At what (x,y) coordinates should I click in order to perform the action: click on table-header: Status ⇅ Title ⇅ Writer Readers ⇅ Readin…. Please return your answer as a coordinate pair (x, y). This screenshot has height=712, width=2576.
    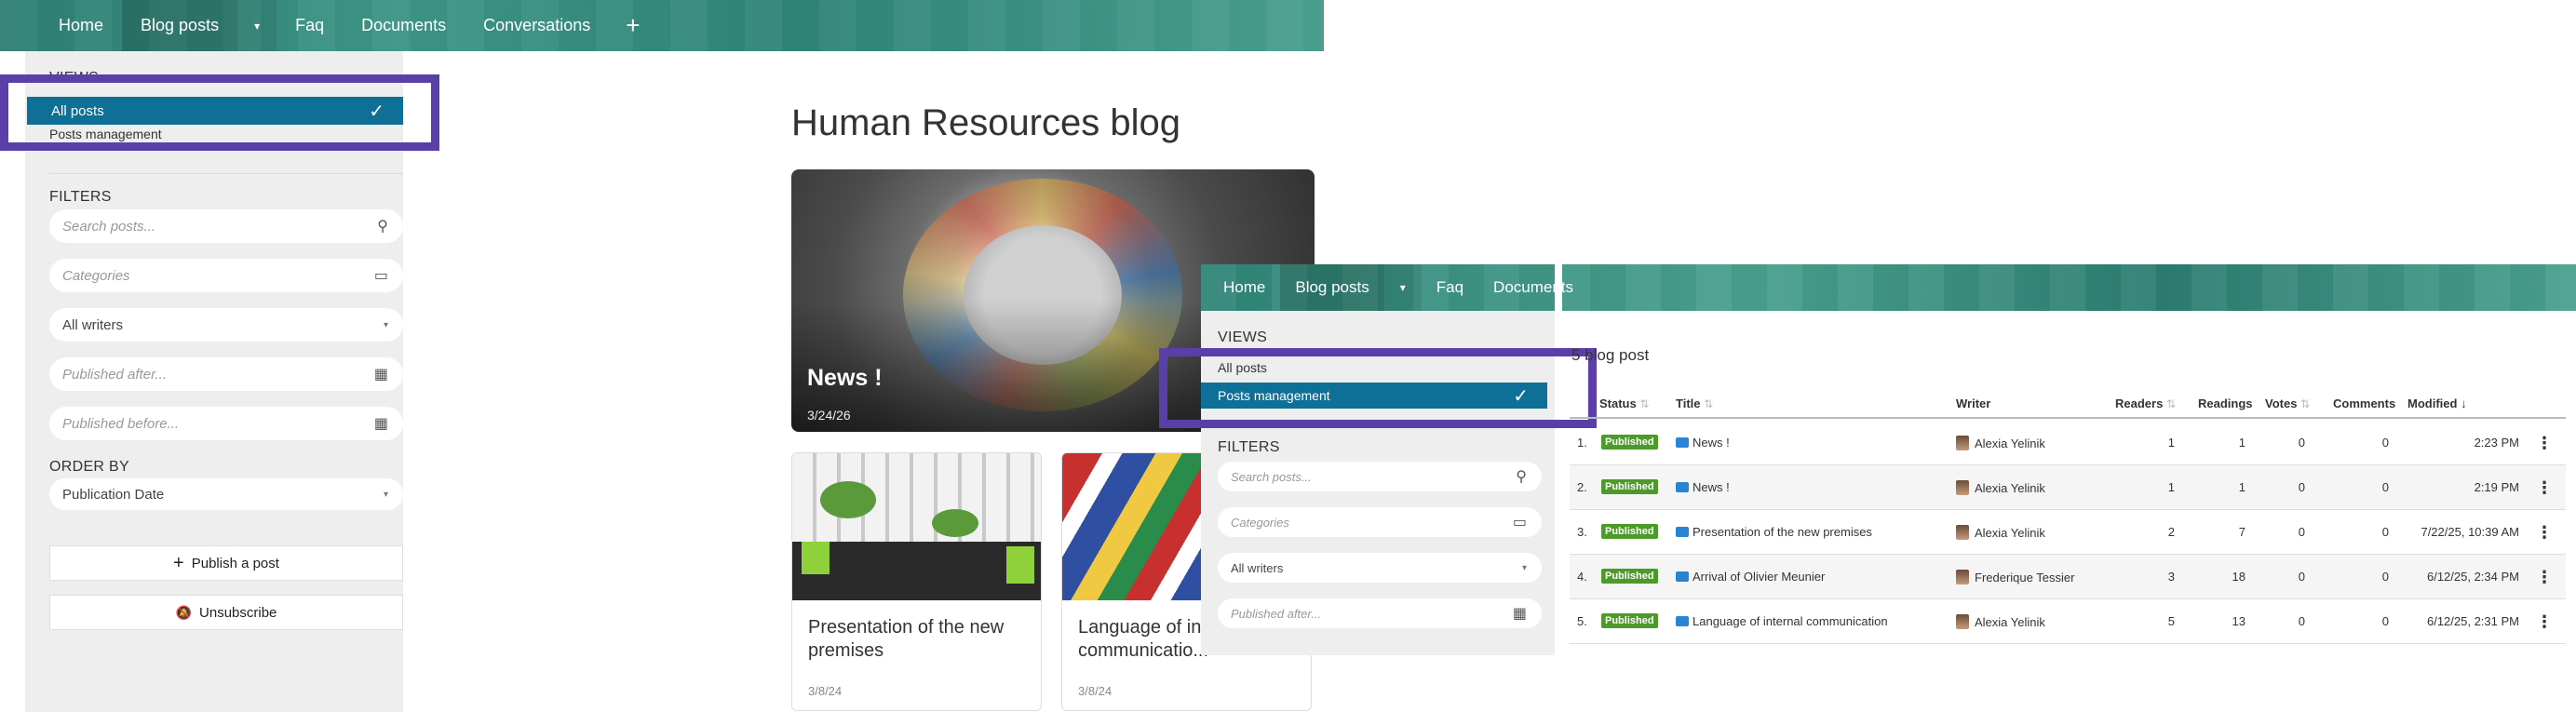
    Looking at the image, I should click on (2068, 404).